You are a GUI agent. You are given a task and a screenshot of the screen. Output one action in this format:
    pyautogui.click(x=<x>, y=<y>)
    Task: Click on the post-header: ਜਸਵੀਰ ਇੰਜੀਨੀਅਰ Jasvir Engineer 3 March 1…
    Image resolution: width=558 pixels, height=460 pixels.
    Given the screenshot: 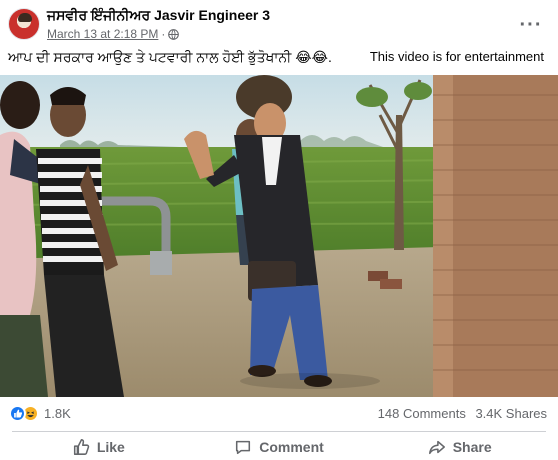 What is the action you would take?
    pyautogui.click(x=279, y=24)
    